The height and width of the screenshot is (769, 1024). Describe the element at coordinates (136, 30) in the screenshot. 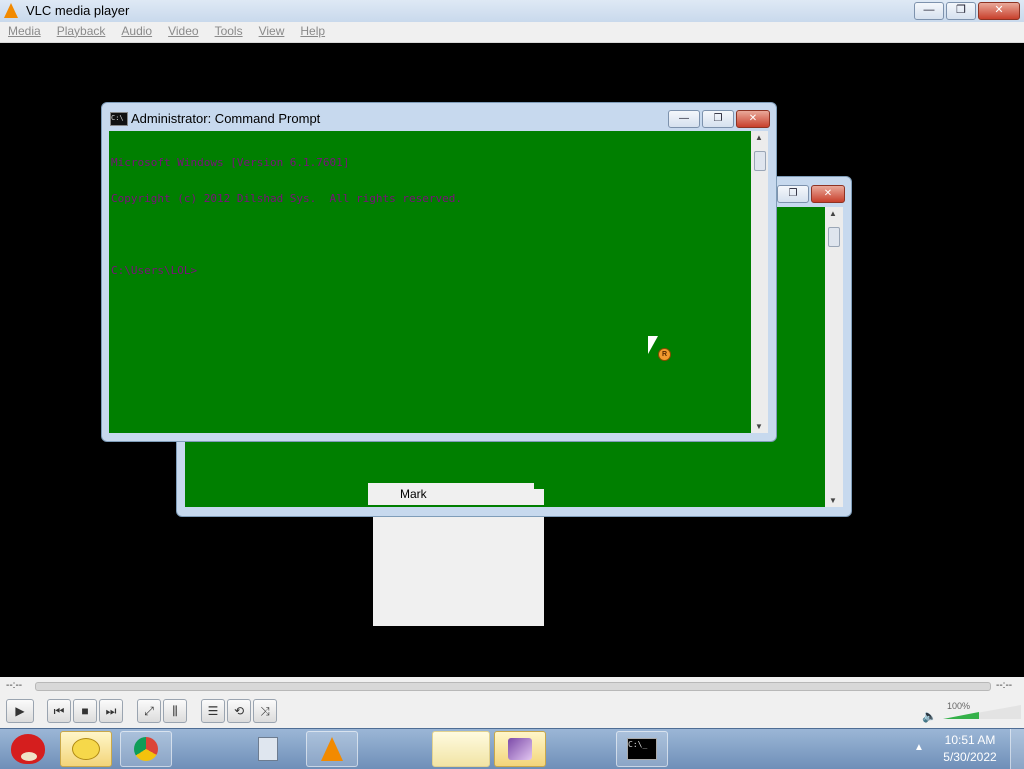

I see `menu-audio: Audio` at that location.